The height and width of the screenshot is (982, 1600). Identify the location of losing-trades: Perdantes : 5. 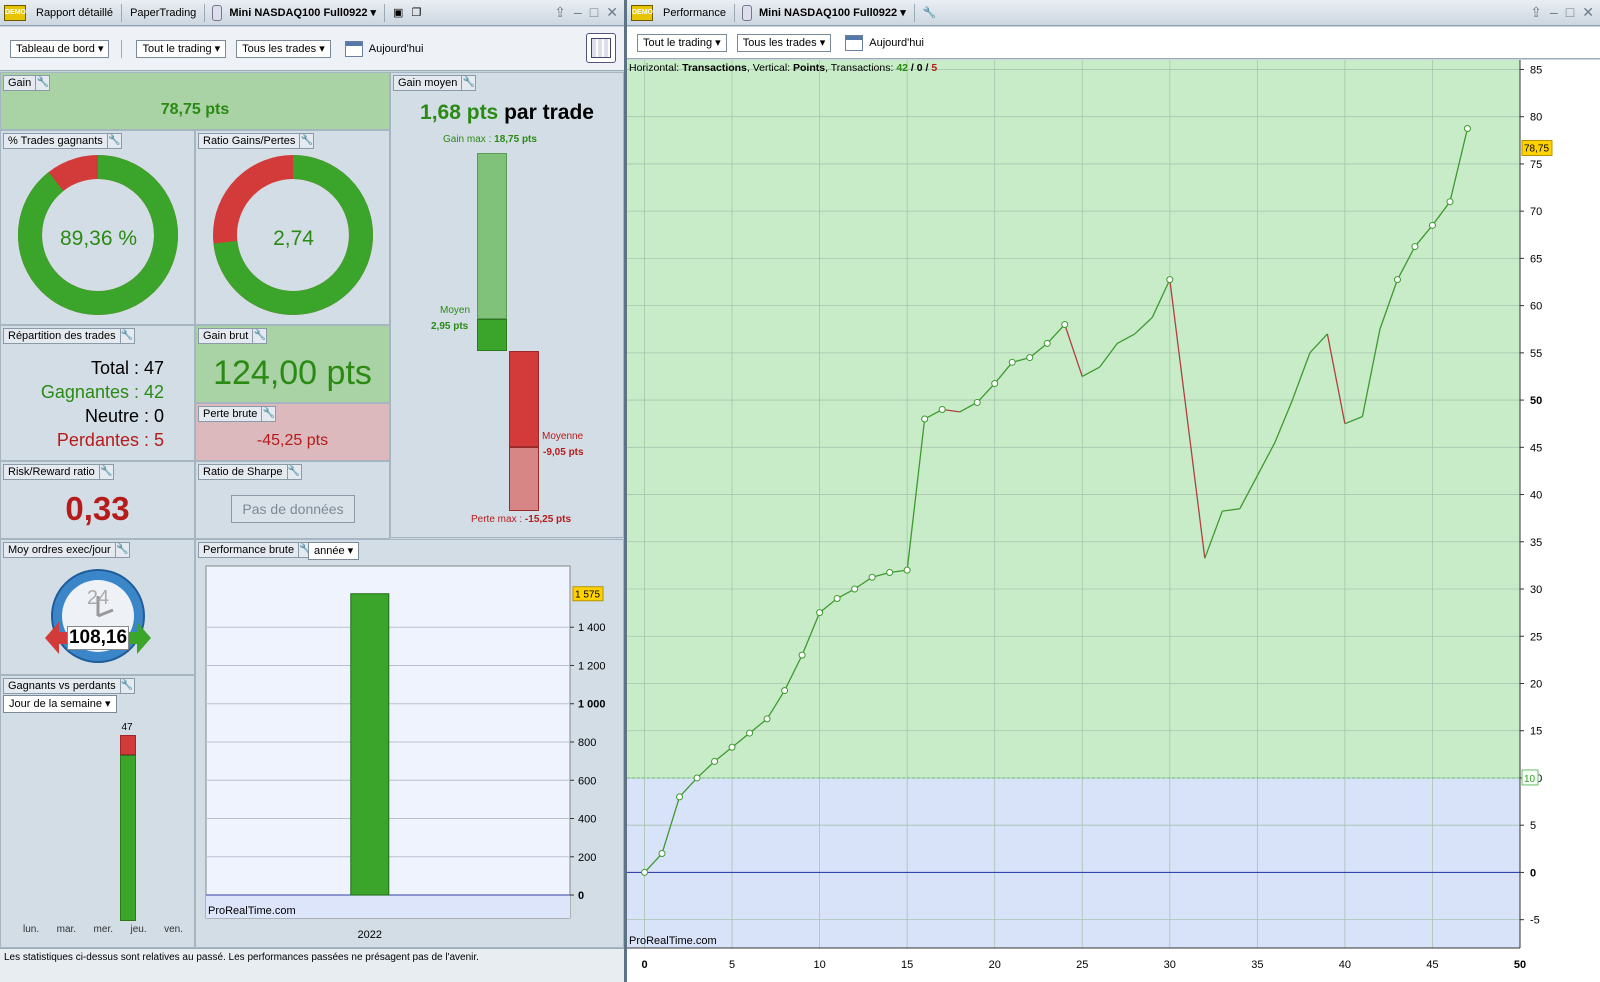
(110, 440).